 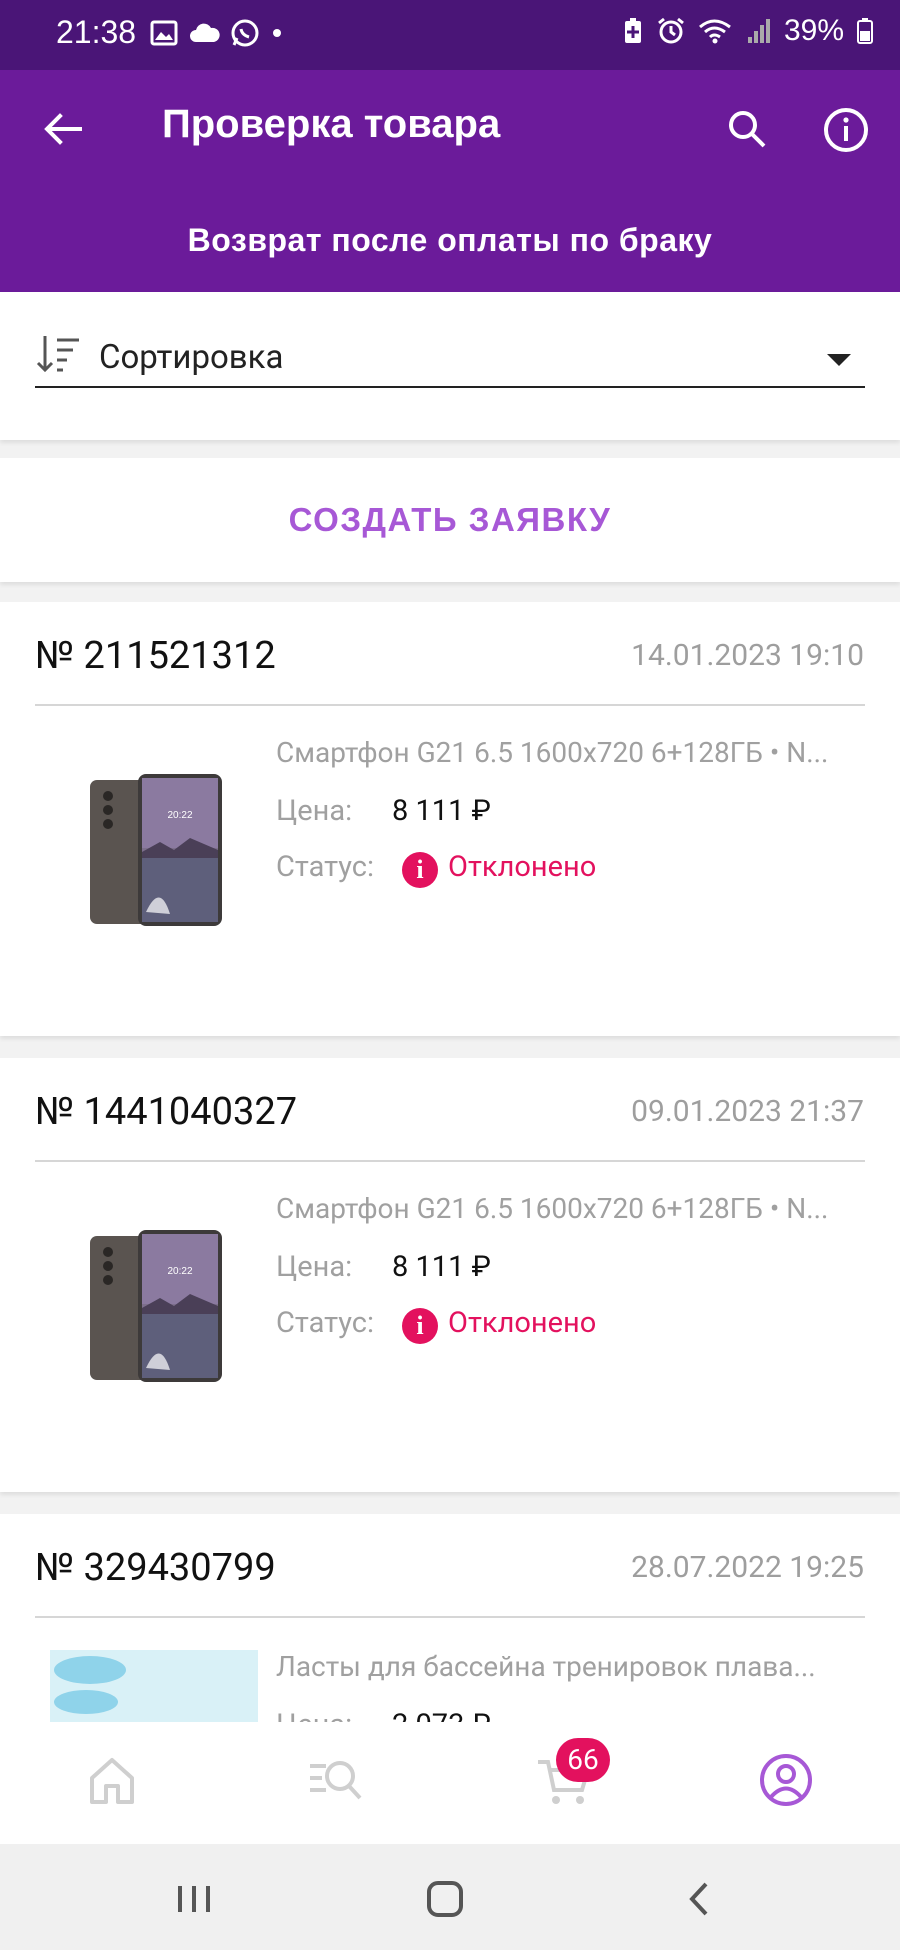 What do you see at coordinates (166, 1112) in the screenshot?
I see `request-number: № 1441040327` at bounding box center [166, 1112].